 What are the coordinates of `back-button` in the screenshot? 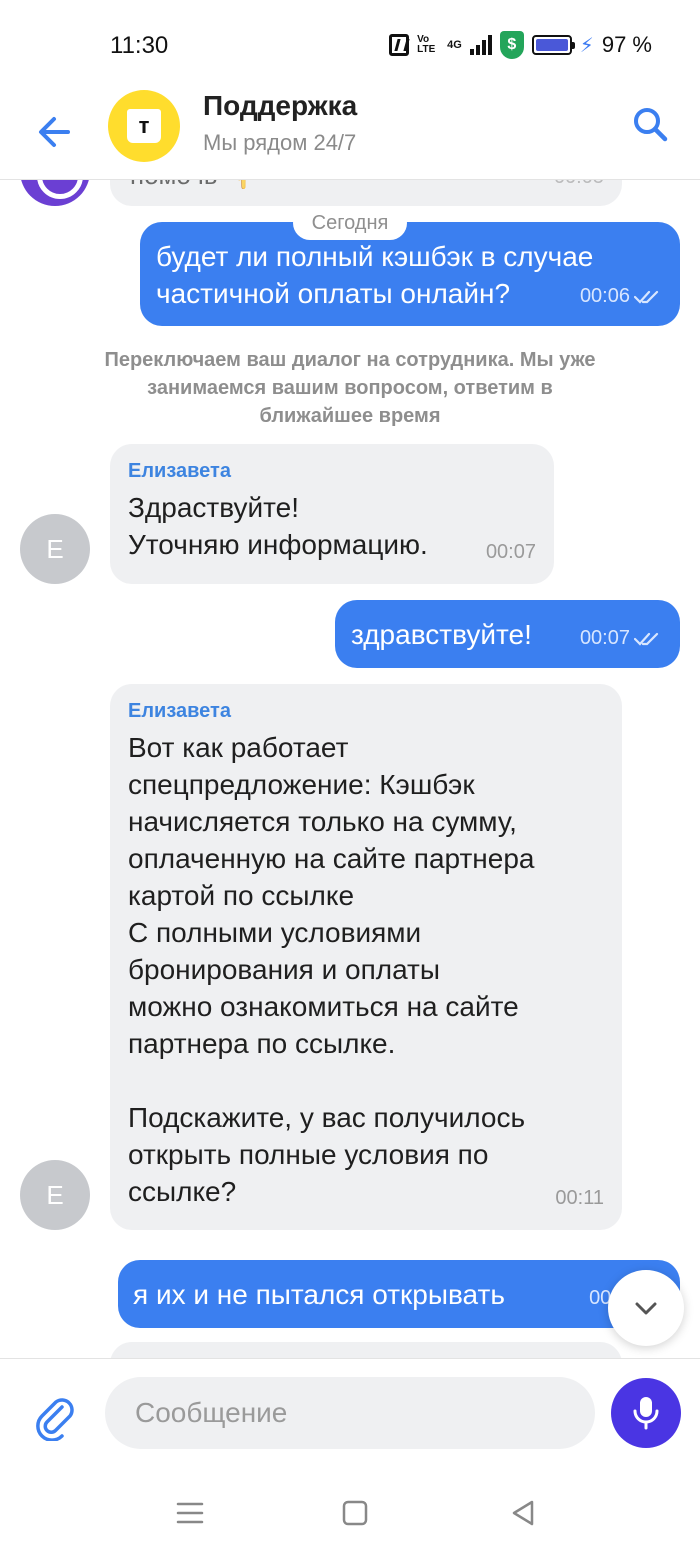 It's located at (56, 132).